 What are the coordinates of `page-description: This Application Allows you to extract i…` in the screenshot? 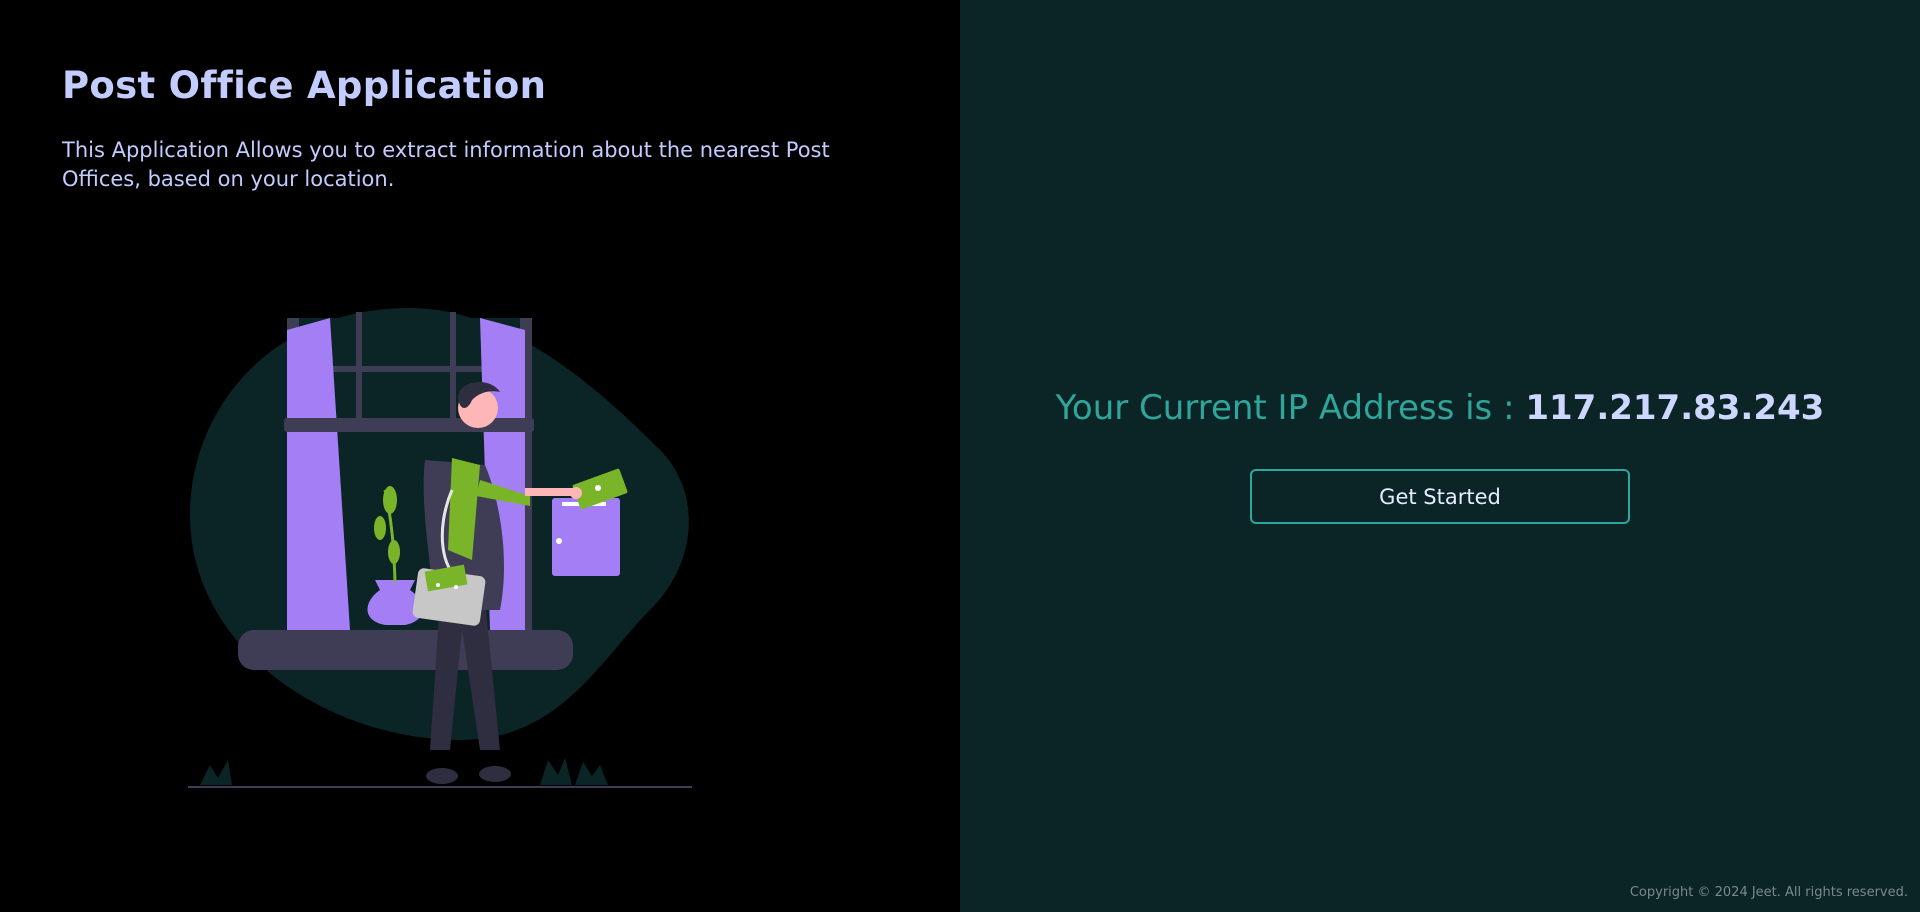 It's located at (446, 164).